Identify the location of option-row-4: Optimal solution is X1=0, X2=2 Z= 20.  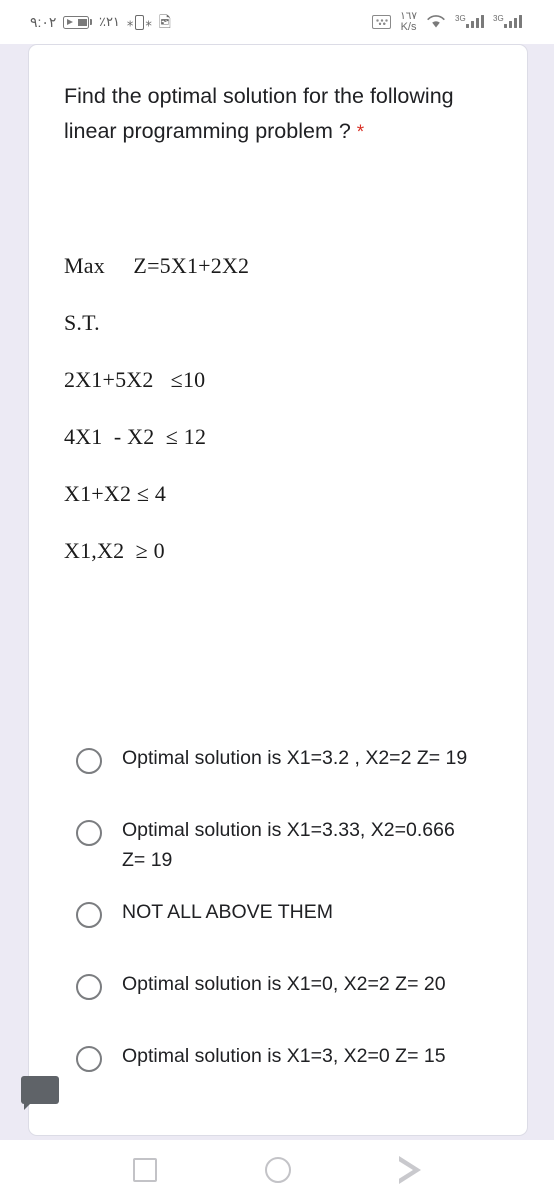
(278, 990).